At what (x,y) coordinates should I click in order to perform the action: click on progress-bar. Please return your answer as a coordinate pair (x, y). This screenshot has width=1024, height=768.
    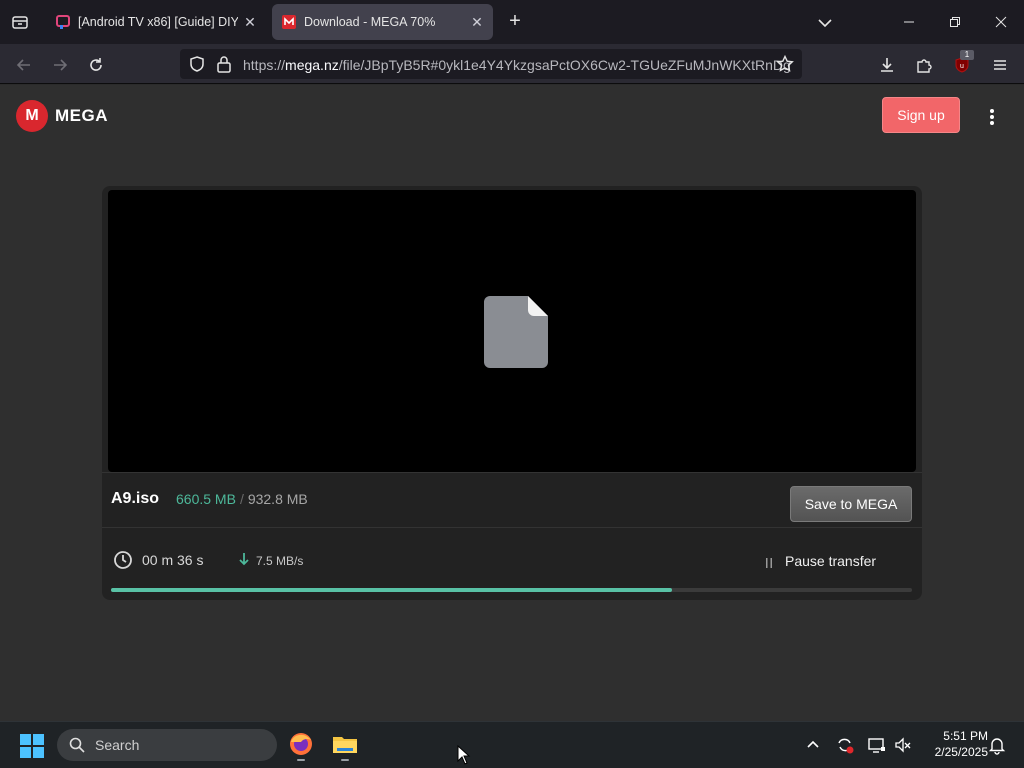
    Looking at the image, I should click on (511, 590).